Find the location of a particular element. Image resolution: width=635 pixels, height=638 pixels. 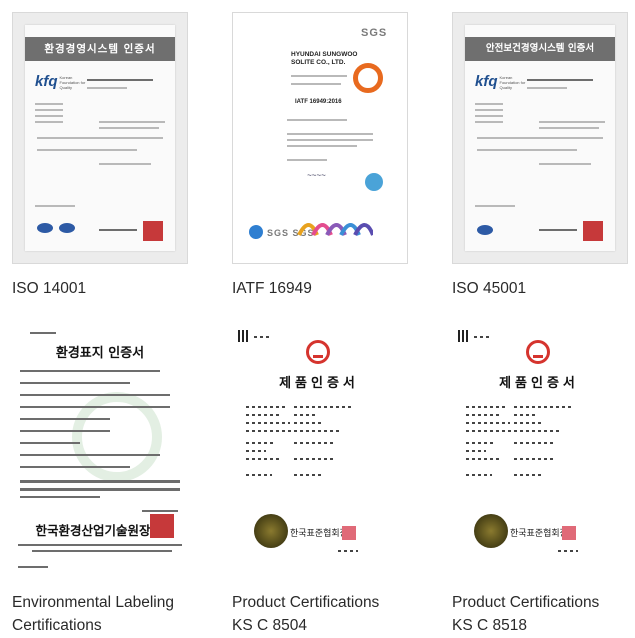

certificate-title: 환경표지 인증서 is located at coordinates (100, 353).